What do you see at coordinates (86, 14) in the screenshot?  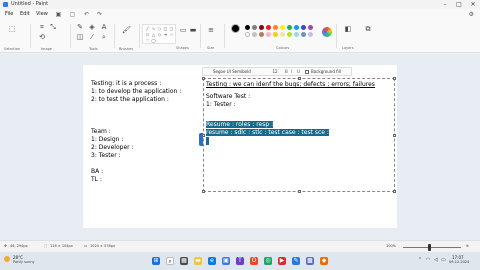 I see `undo-icon: ↶` at bounding box center [86, 14].